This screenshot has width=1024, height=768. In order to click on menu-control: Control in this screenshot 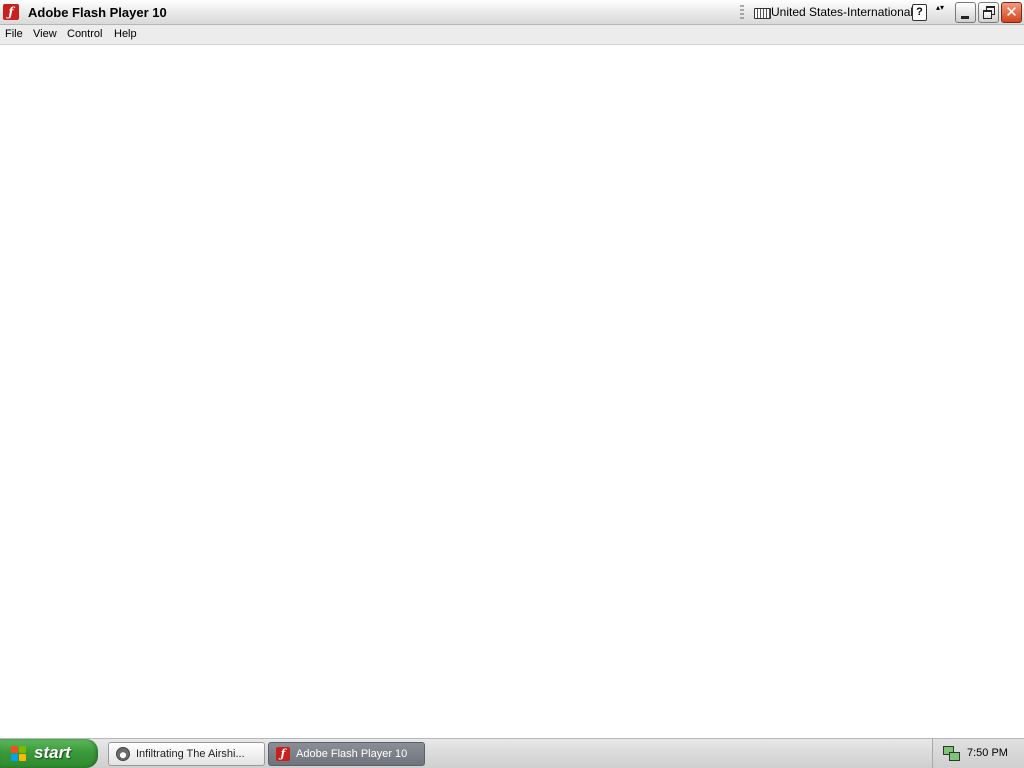, I will do `click(84, 34)`.